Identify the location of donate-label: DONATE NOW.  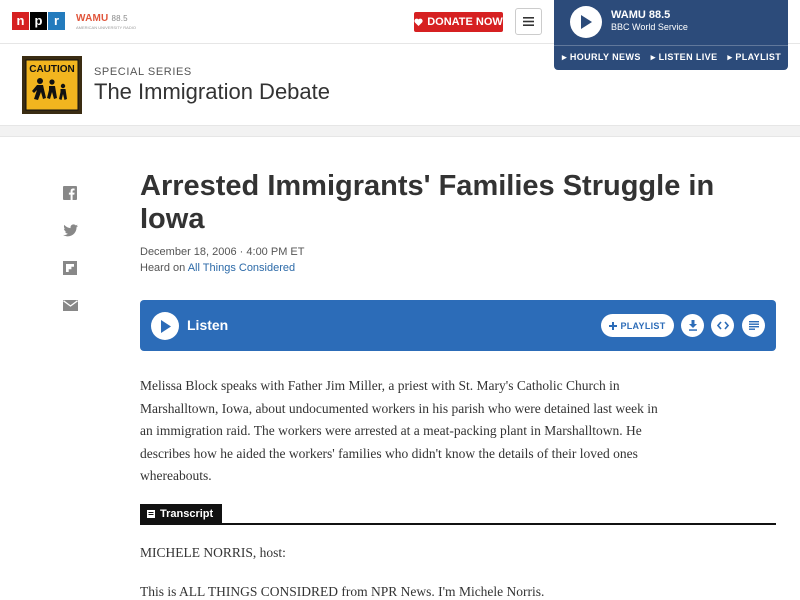
(465, 22).